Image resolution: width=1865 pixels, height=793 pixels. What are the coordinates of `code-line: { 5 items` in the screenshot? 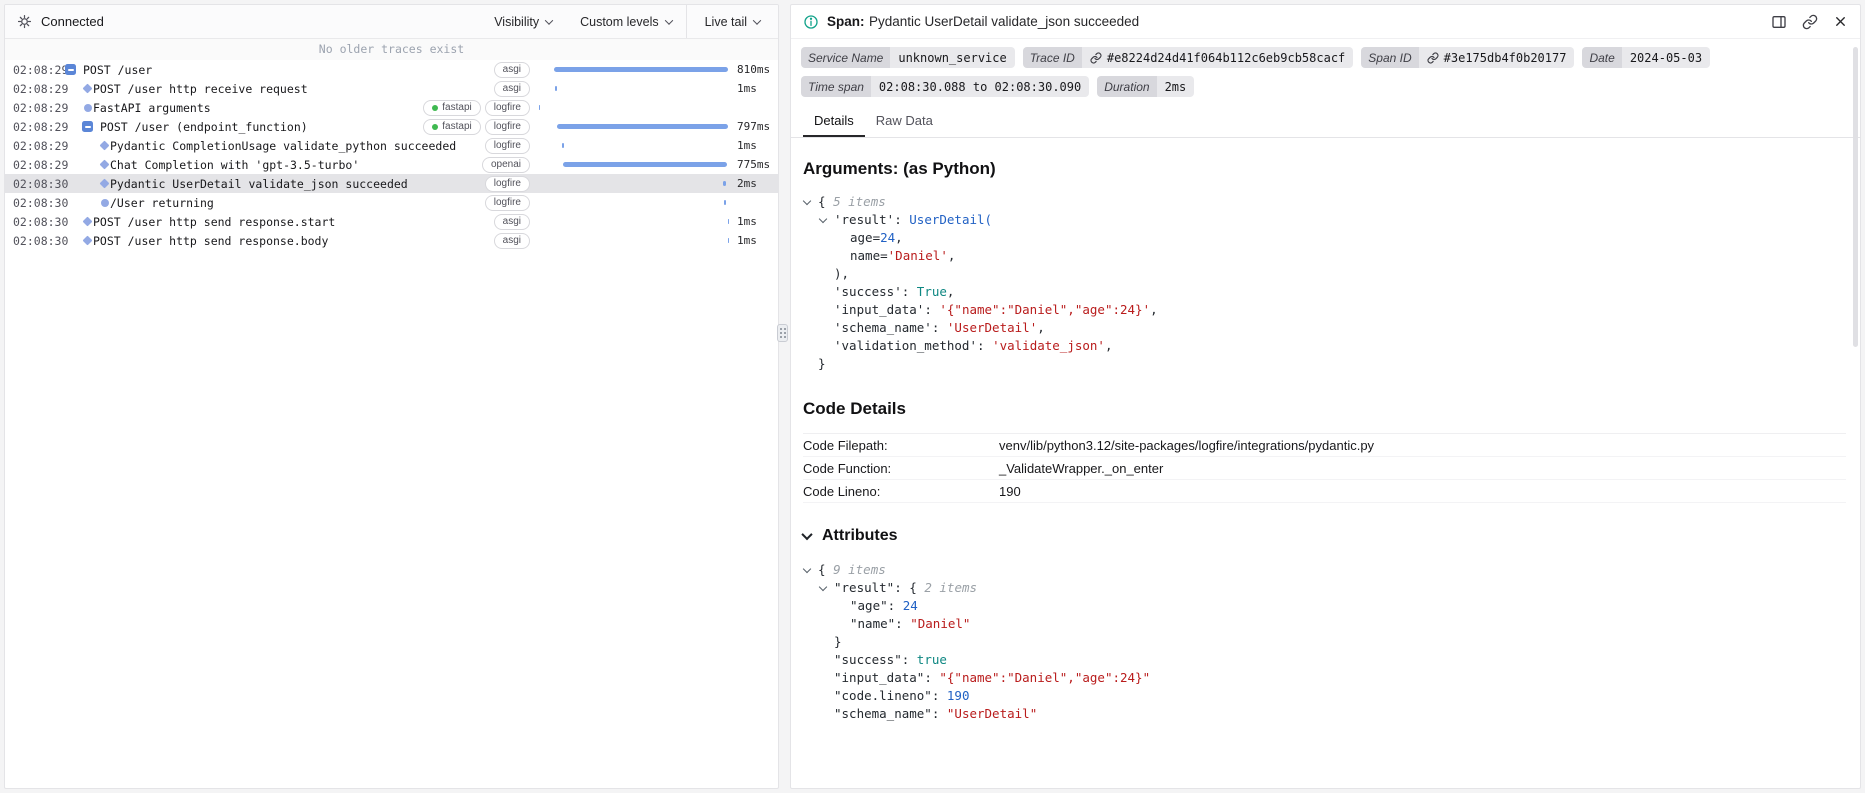 It's located at (1324, 202).